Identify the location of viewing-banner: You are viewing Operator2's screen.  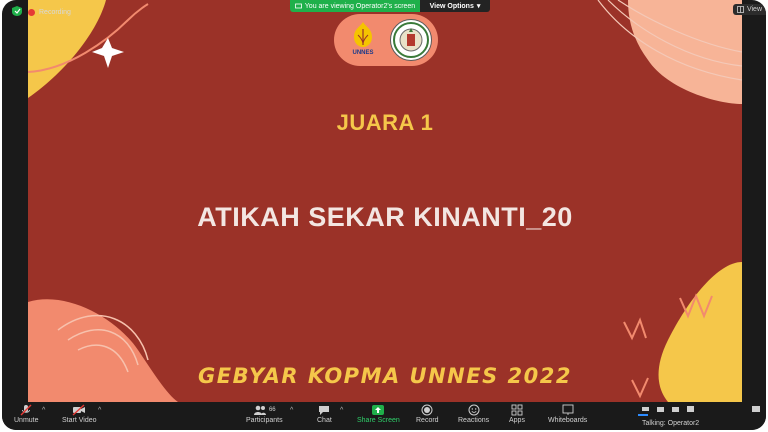
(355, 6).